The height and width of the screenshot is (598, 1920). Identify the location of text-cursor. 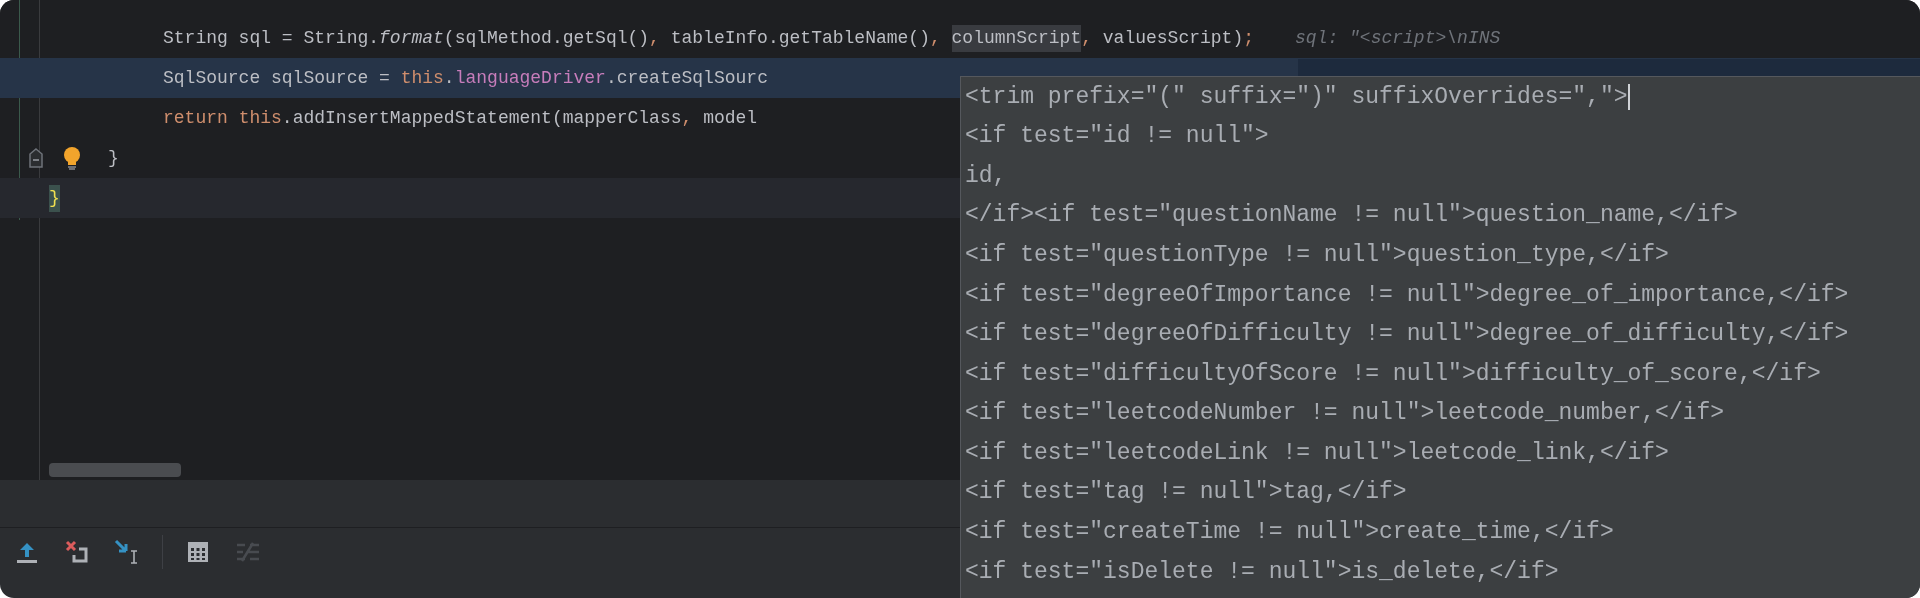
(1628, 96).